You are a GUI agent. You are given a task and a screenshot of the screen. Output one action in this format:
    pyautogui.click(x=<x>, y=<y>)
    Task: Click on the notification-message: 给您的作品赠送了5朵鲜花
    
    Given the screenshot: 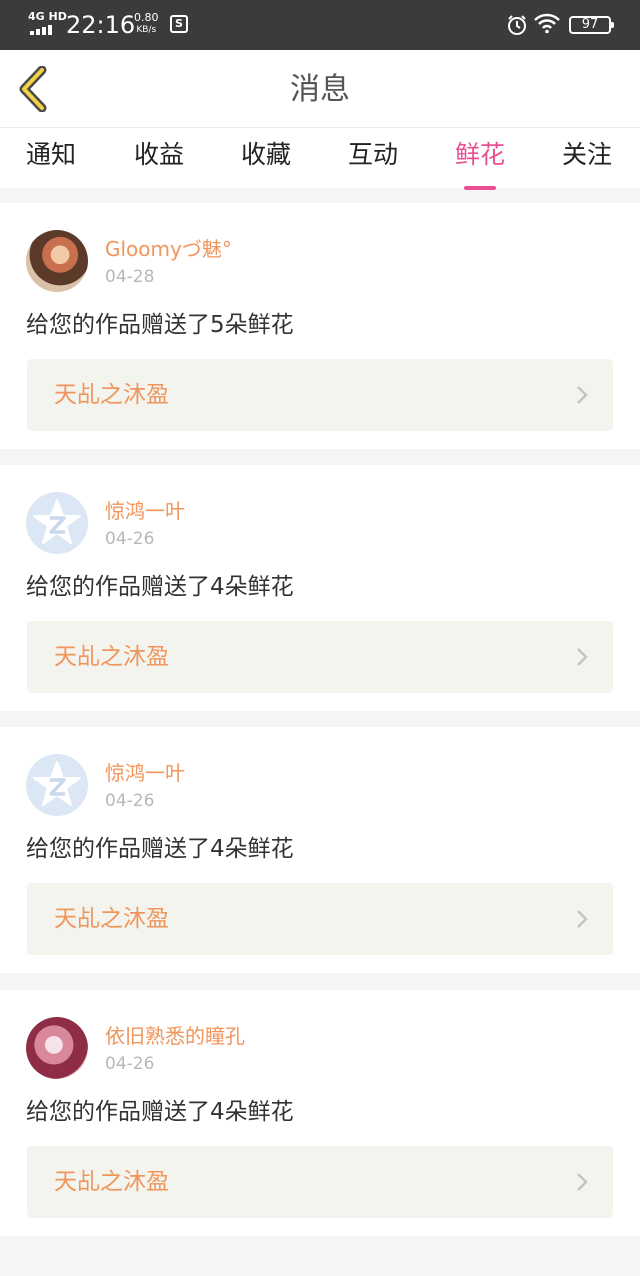 What is the action you would take?
    pyautogui.click(x=160, y=325)
    